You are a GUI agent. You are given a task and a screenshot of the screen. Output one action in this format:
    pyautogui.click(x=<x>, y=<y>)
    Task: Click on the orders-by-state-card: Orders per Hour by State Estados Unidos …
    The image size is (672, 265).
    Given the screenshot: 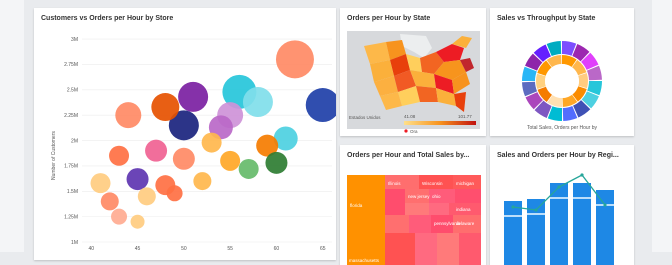 What is the action you would take?
    pyautogui.click(x=413, y=72)
    